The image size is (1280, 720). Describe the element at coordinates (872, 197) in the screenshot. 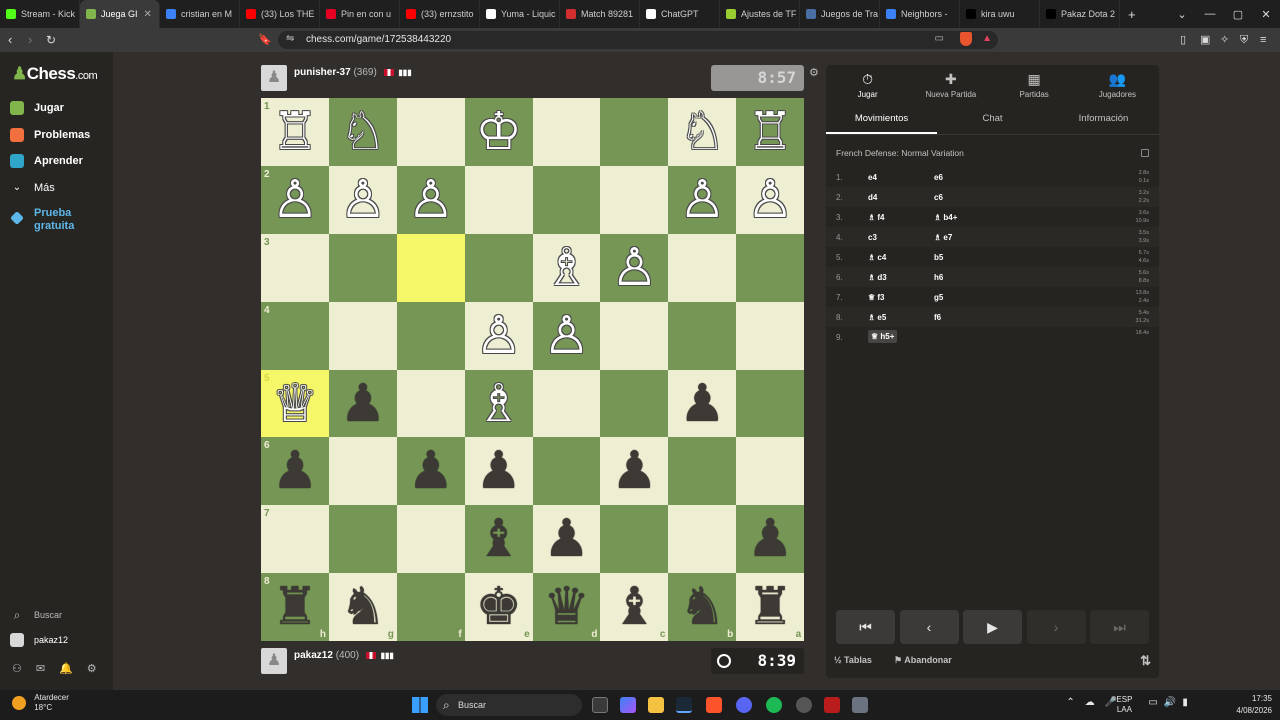

I see `white-move: d4` at that location.